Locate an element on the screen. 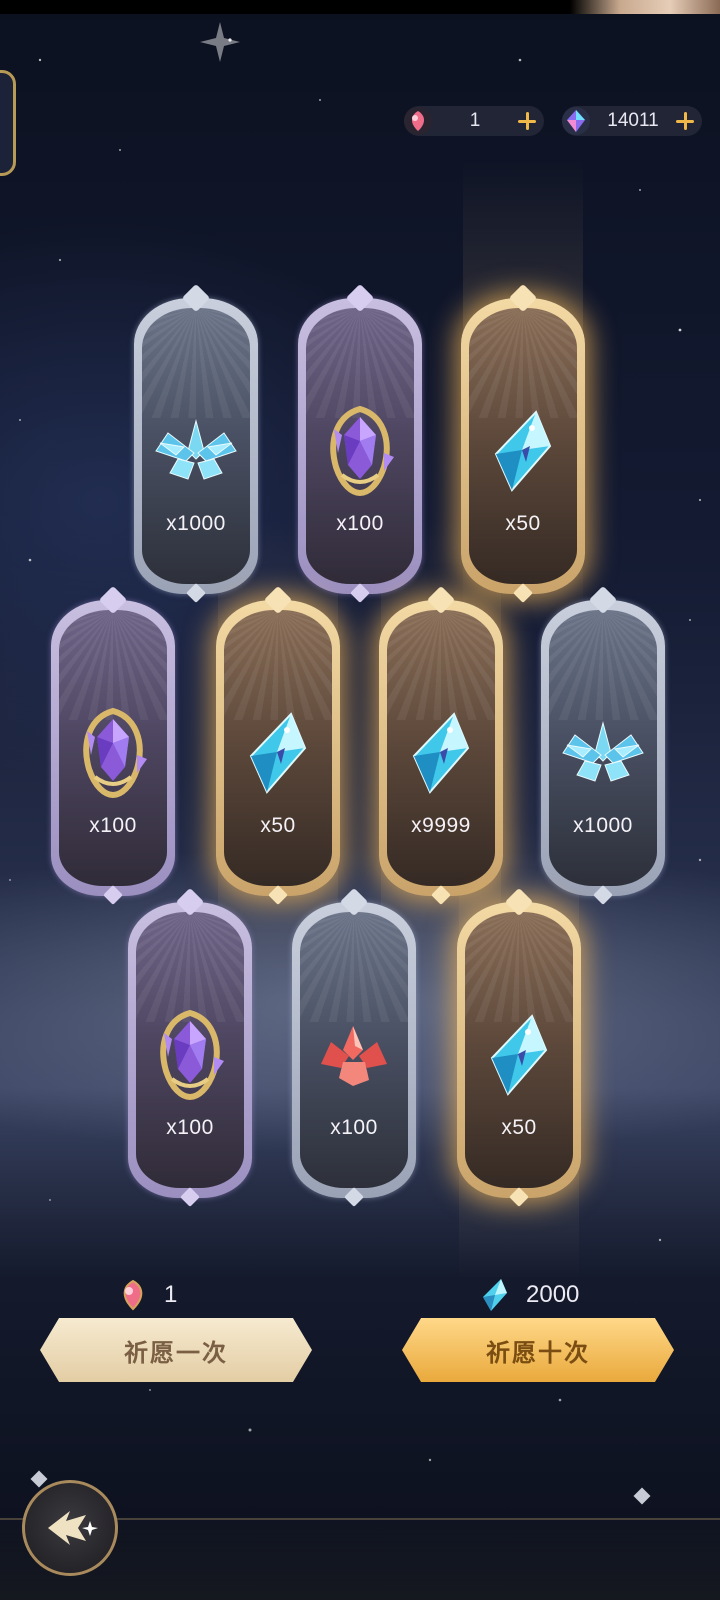 This screenshot has height=1600, width=720. rainbow-crystal-icon is located at coordinates (576, 121).